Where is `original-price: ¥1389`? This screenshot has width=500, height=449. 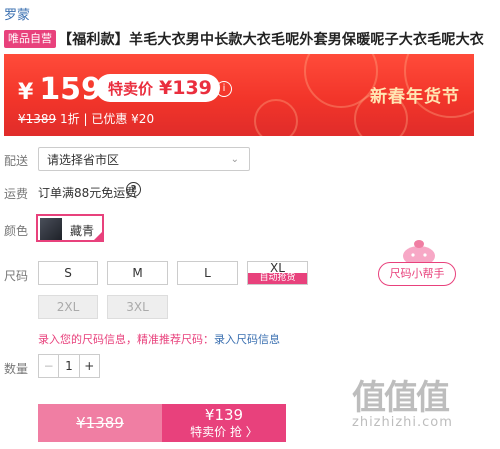
original-price: ¥1389 is located at coordinates (37, 119).